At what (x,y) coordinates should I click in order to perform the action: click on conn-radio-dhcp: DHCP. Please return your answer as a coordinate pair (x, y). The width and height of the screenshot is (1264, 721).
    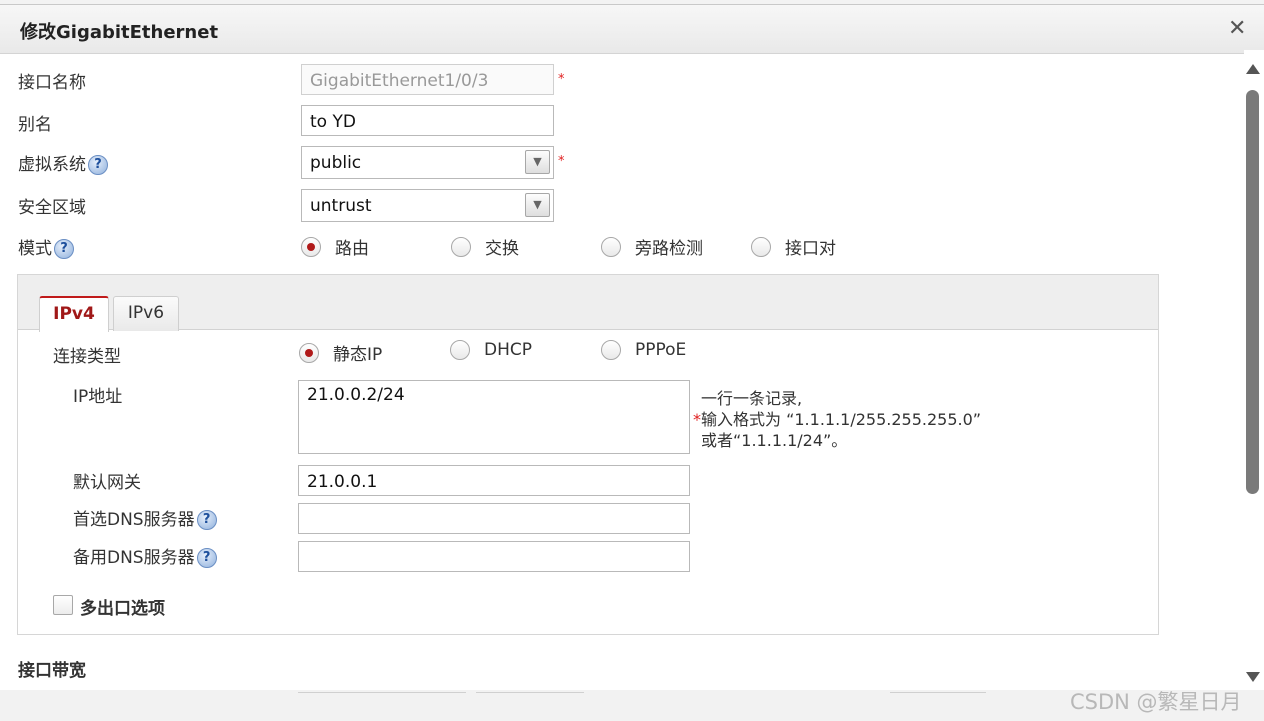
    Looking at the image, I should click on (491, 350).